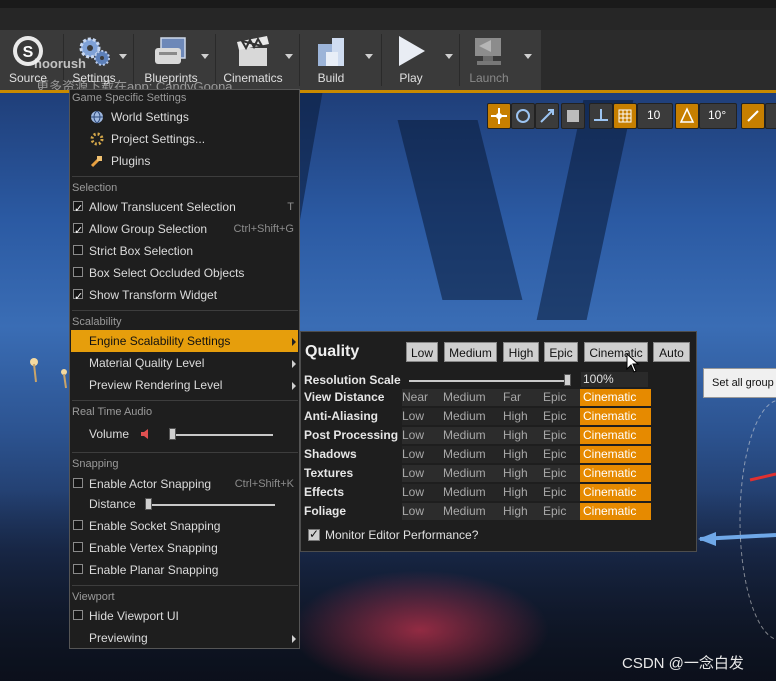 This screenshot has width=776, height=681. Describe the element at coordinates (184, 161) in the screenshot. I see `menu-item-plugins: Plugins` at that location.